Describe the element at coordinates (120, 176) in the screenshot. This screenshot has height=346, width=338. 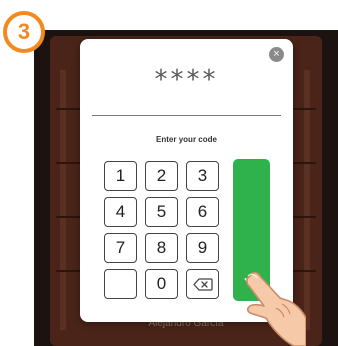
I see `key-1: 1` at that location.